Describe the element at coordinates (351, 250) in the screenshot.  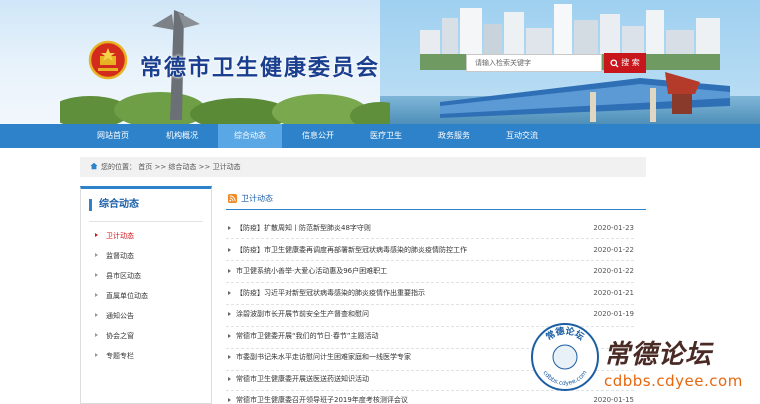
I see `news-title: 【防疫】市卫生健康委再调度再部署新型冠状病毒感染的肺炎疫情防控工作` at that location.